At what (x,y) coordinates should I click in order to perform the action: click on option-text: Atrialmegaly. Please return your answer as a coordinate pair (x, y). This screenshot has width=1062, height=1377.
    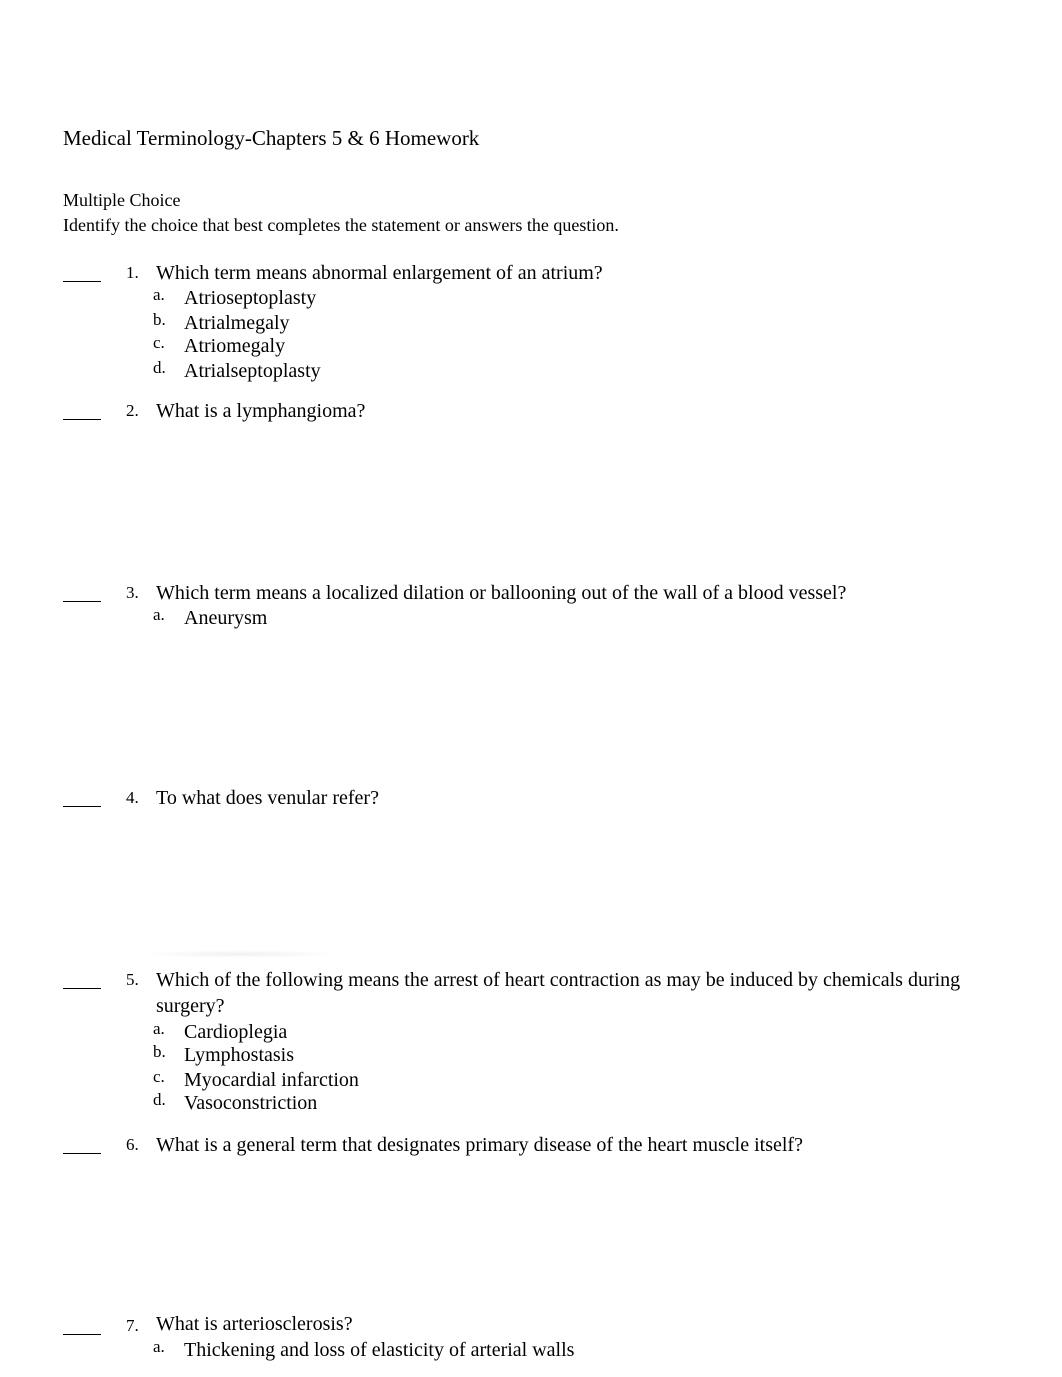
    Looking at the image, I should click on (237, 323).